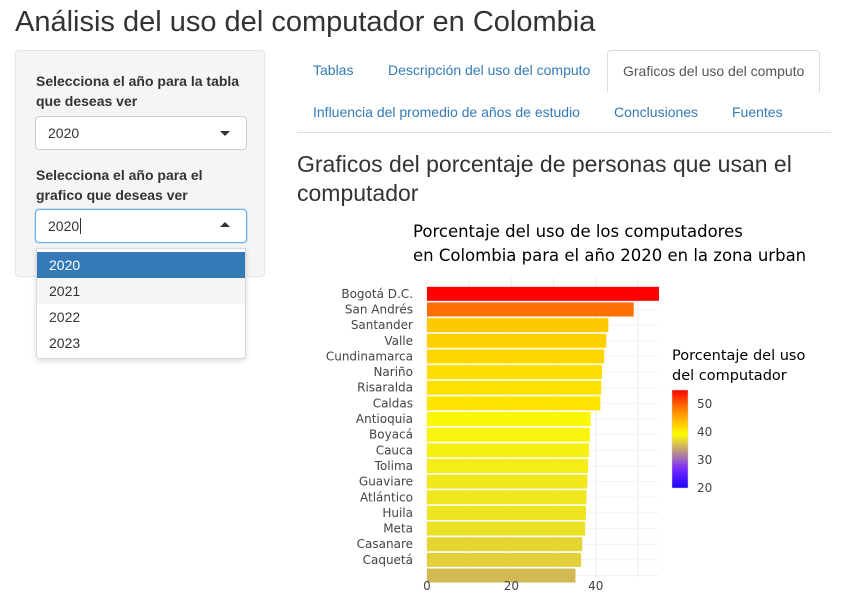 Image resolution: width=841 pixels, height=596 pixels. I want to click on table-year-value: 2020, so click(64, 133).